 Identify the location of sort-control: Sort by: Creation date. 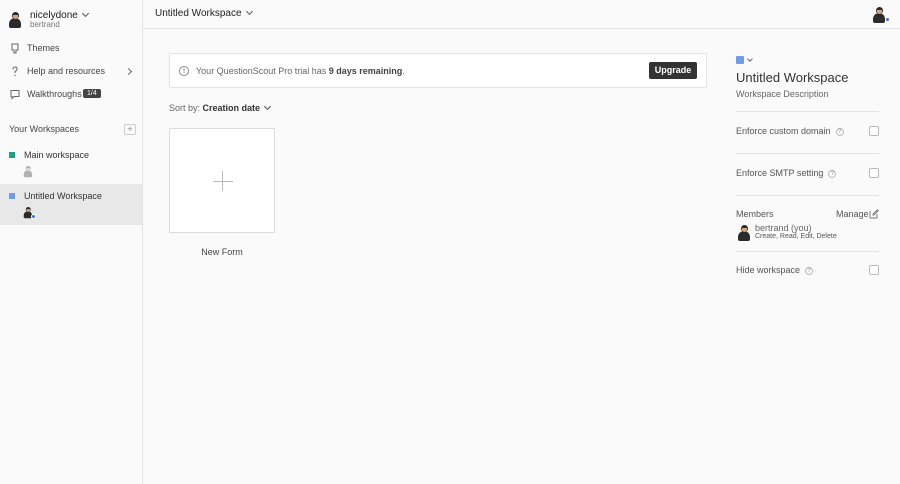
(220, 107).